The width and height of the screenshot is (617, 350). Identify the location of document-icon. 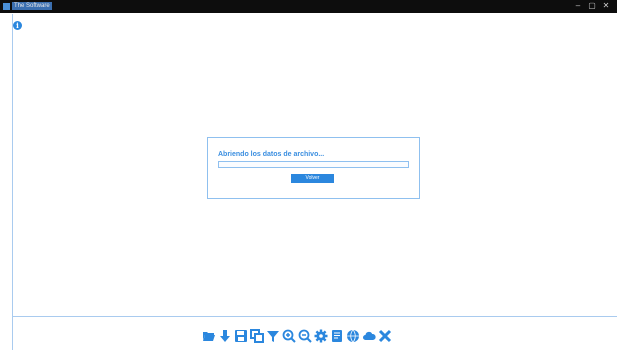
(337, 336).